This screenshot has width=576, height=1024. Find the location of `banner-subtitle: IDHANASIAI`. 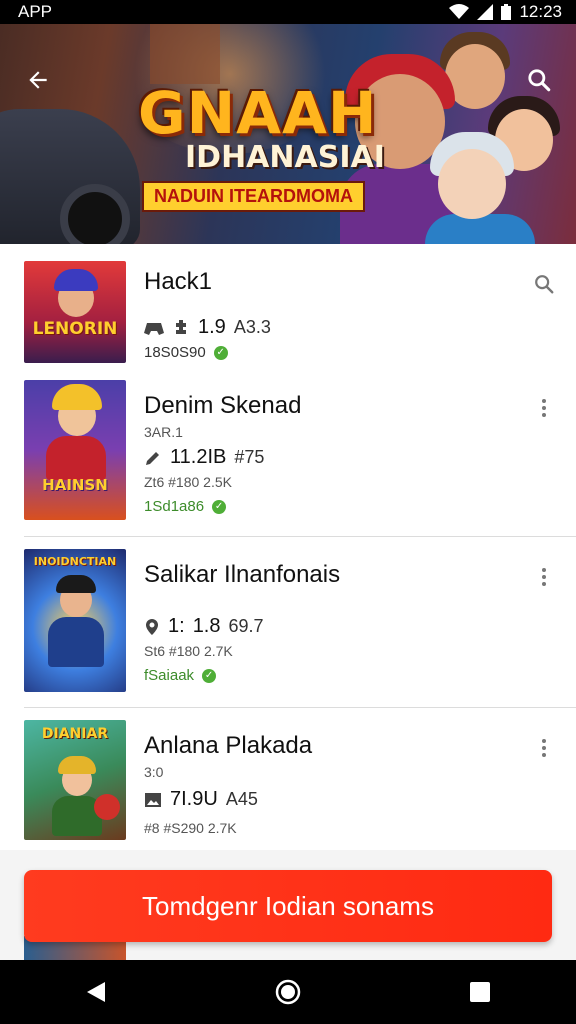

banner-subtitle: IDHANASIAI is located at coordinates (285, 157).